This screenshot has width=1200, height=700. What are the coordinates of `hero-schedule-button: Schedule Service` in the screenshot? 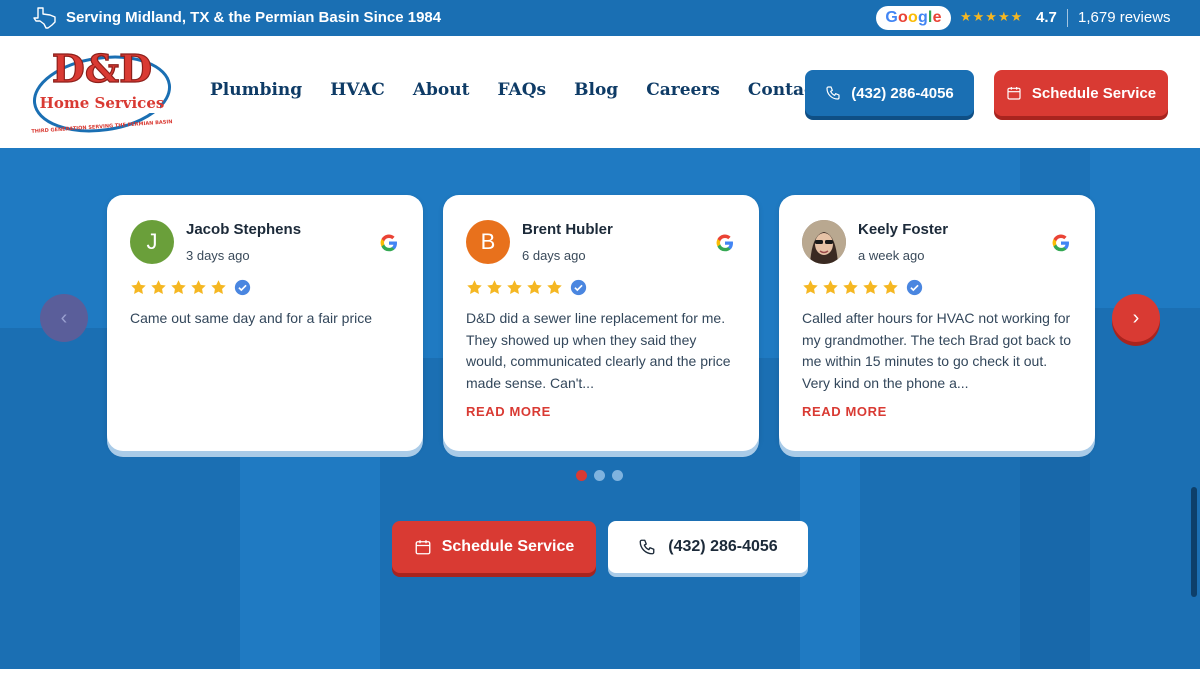 It's located at (494, 547).